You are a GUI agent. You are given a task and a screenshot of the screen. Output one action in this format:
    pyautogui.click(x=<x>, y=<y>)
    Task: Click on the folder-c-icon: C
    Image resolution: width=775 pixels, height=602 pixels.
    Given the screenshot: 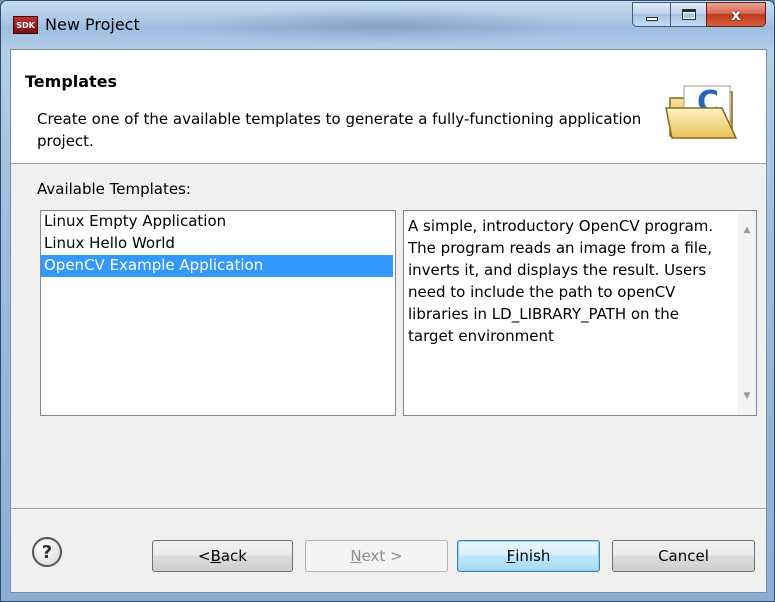 What is the action you would take?
    pyautogui.click(x=701, y=112)
    